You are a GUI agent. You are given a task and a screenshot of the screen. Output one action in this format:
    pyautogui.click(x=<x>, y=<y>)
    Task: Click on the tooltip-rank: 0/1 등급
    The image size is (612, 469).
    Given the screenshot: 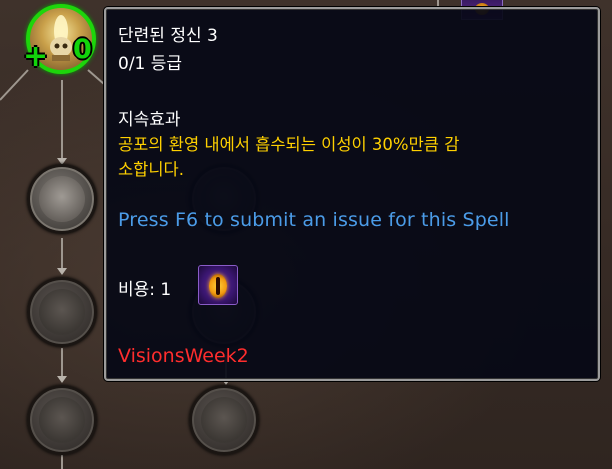 What is the action you would take?
    pyautogui.click(x=150, y=64)
    